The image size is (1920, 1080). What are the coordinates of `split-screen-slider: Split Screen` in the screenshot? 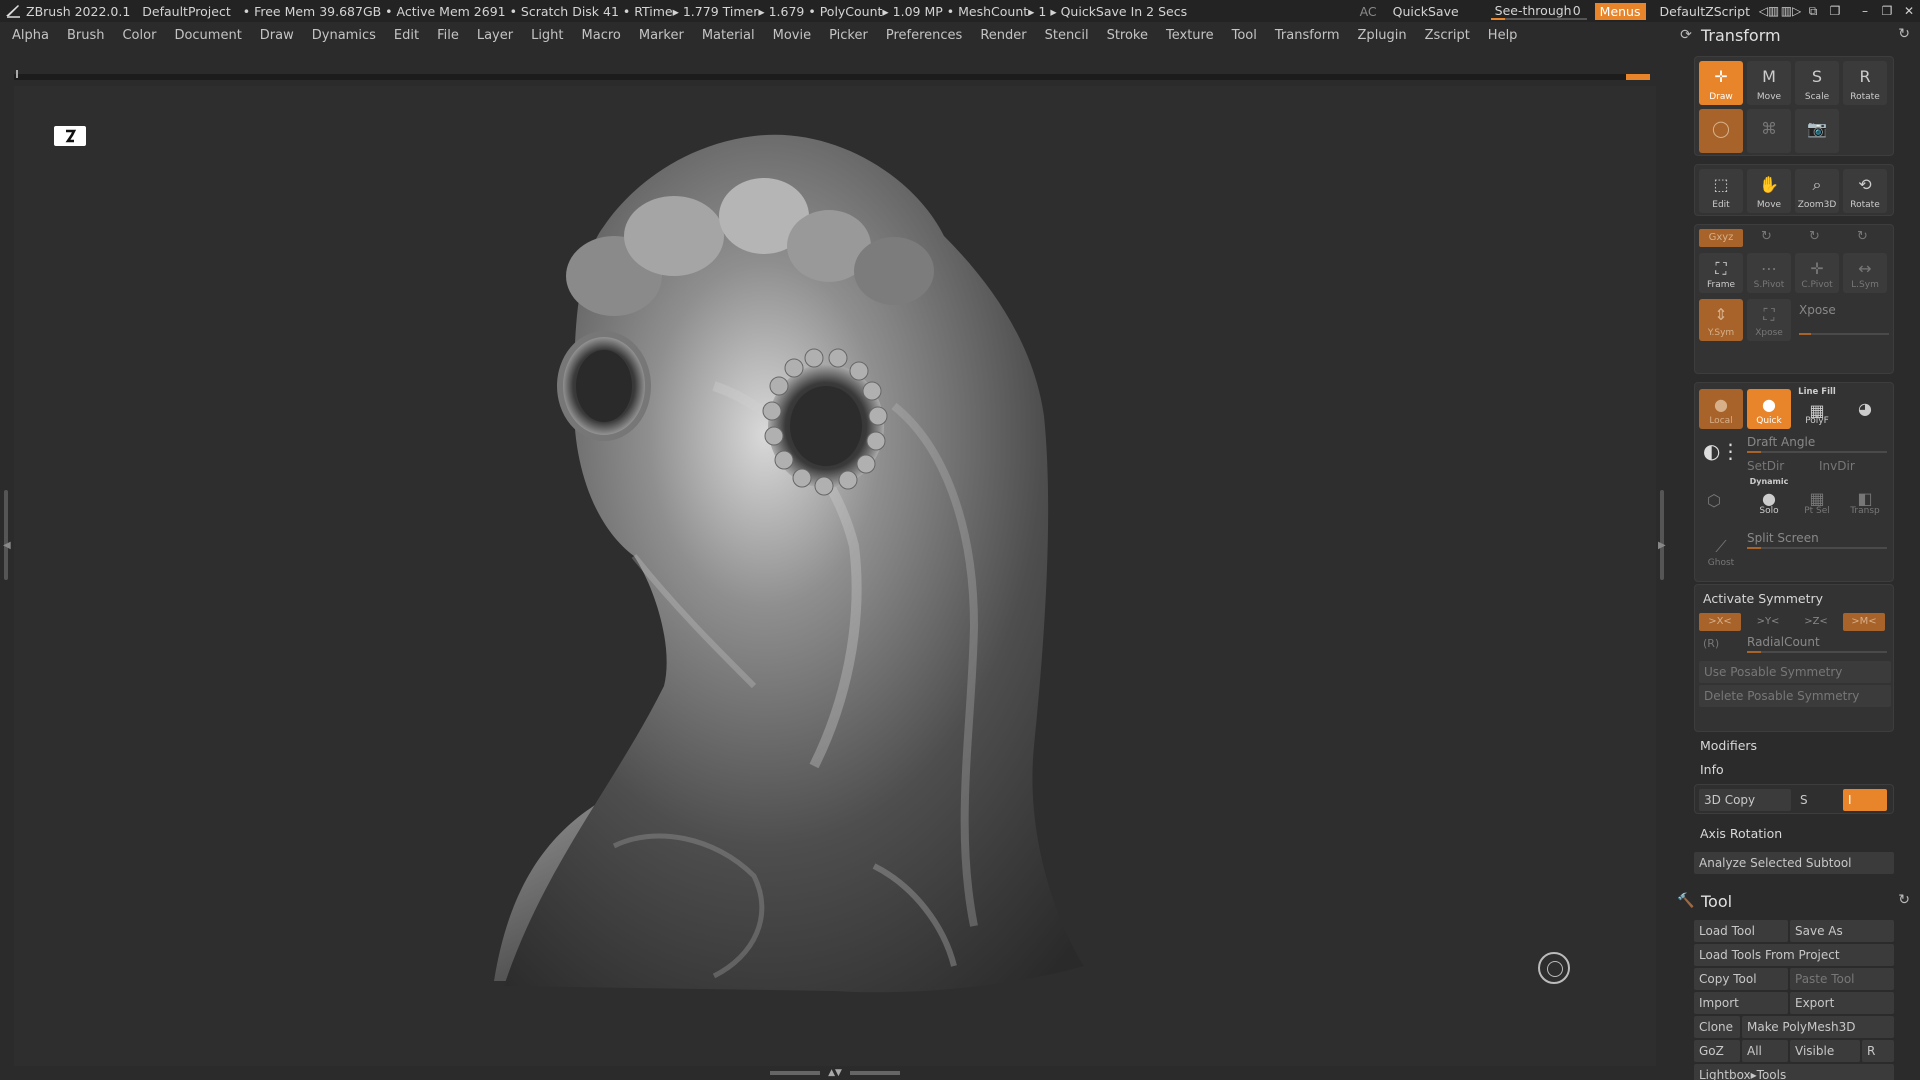 It's located at (1817, 540).